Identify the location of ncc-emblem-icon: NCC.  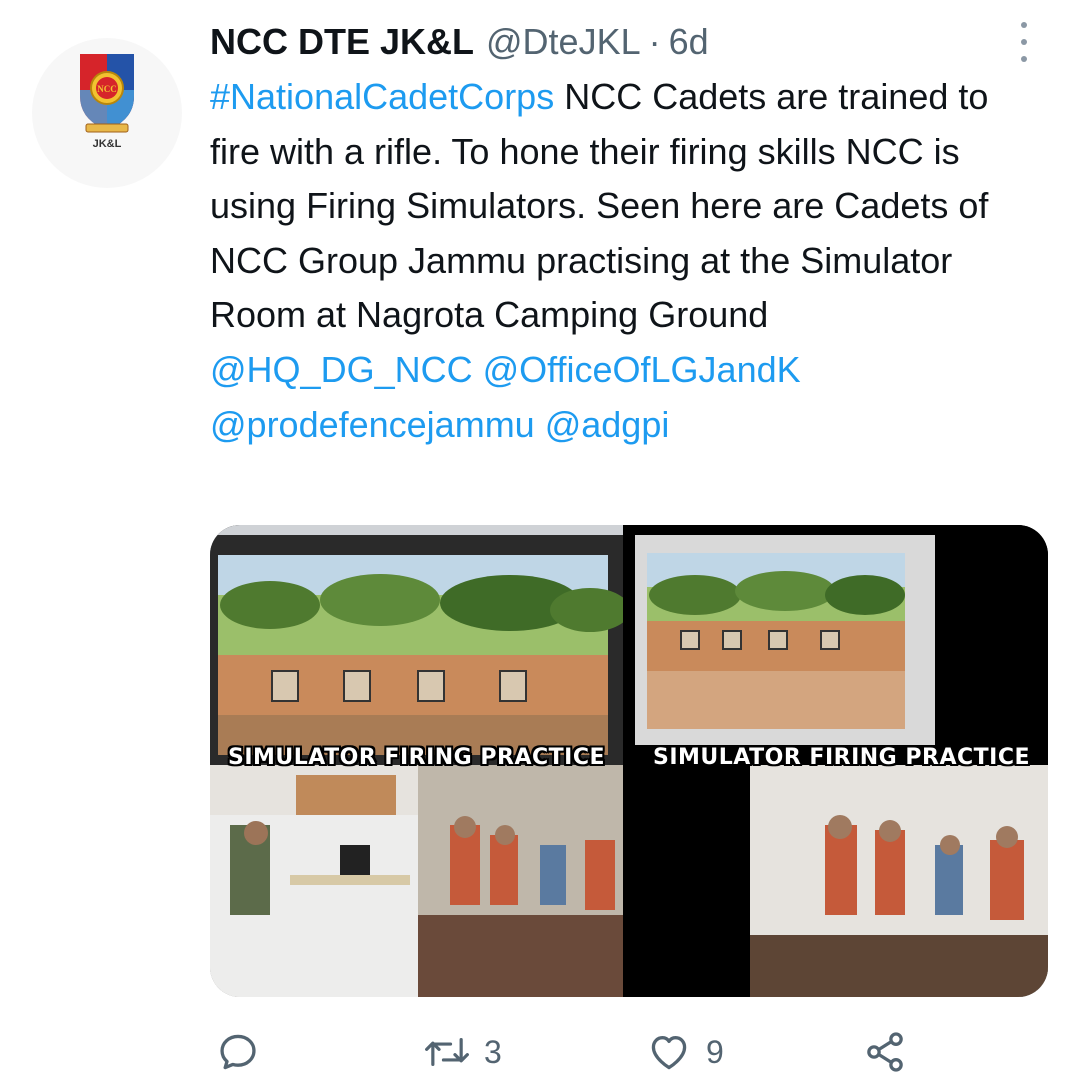
(107, 93).